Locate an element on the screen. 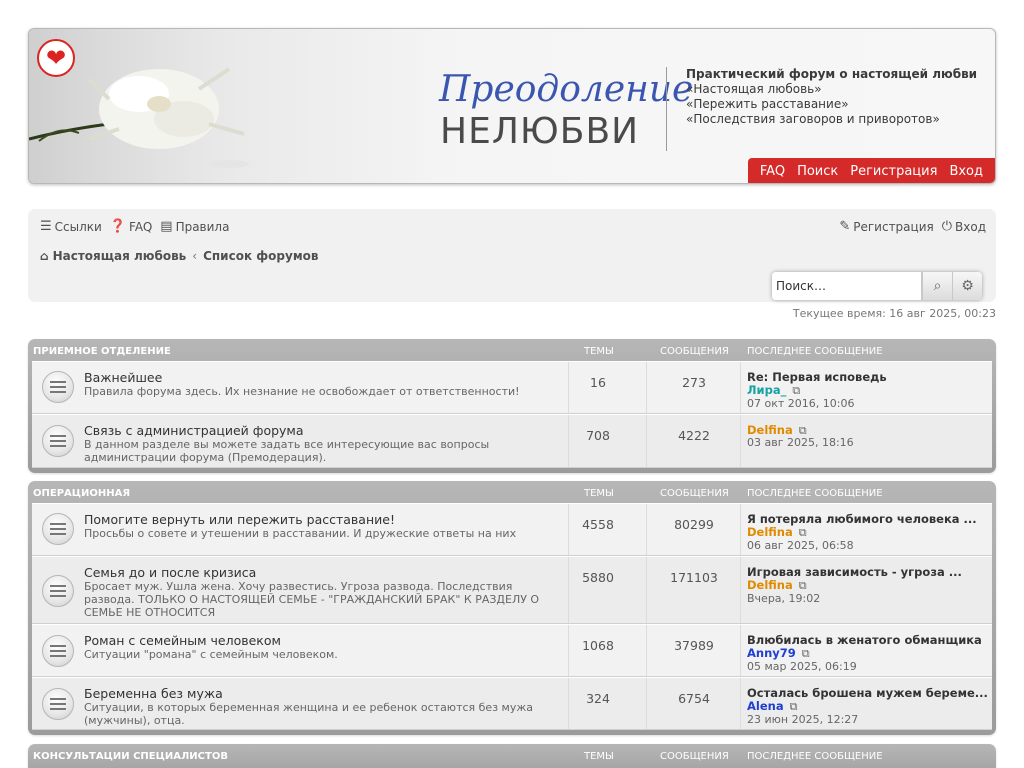 The width and height of the screenshot is (1024, 768). current-time: Текущее время: 16 авг 2025, 00:23 is located at coordinates (894, 313).